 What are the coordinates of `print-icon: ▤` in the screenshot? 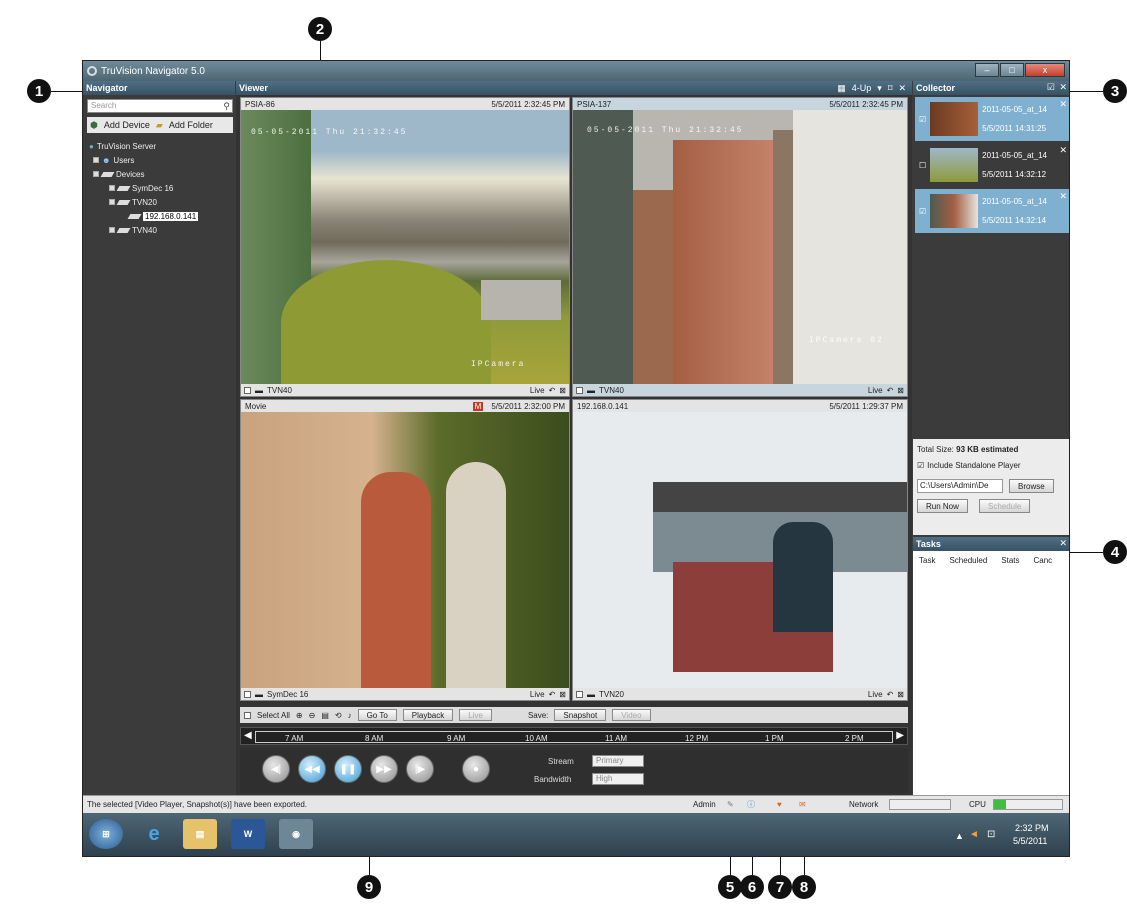 It's located at (325, 715).